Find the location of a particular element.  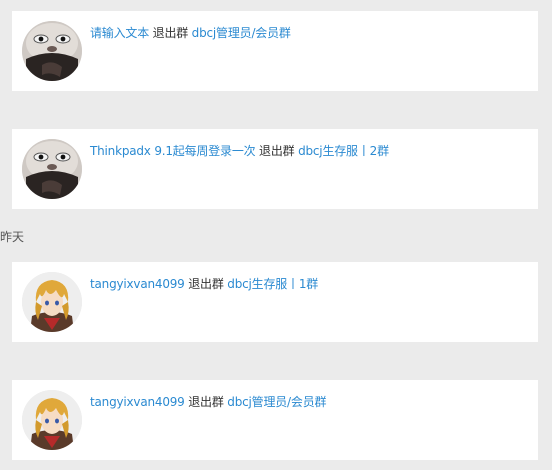

user-name-link: 请输入文本 is located at coordinates (119, 33).